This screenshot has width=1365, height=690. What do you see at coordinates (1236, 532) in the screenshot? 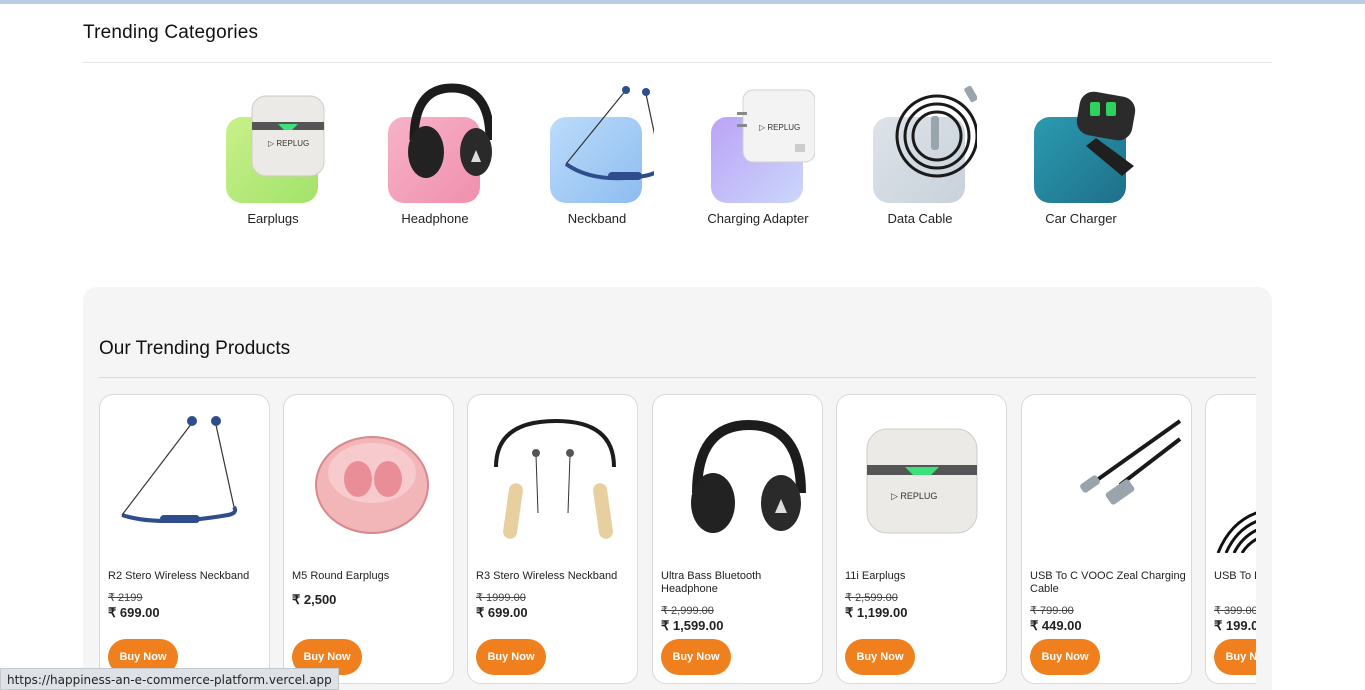
I see `coiled-cable-icon` at bounding box center [1236, 532].